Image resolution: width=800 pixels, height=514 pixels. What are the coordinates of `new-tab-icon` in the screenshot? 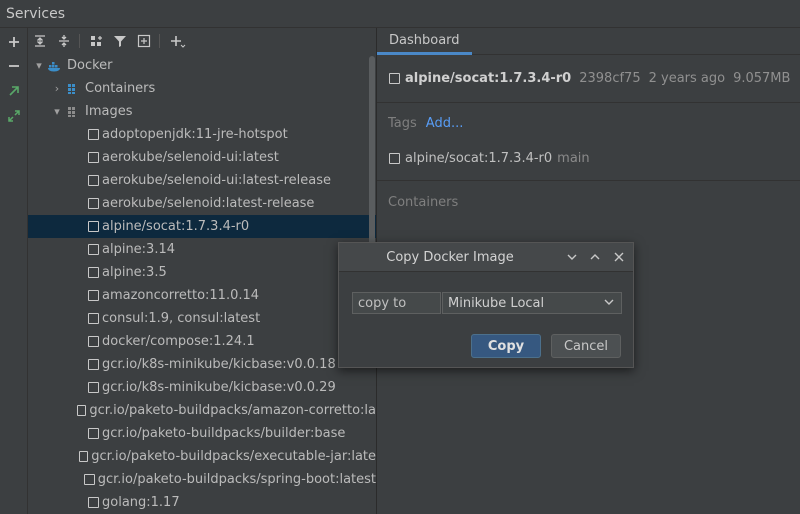 It's located at (144, 41).